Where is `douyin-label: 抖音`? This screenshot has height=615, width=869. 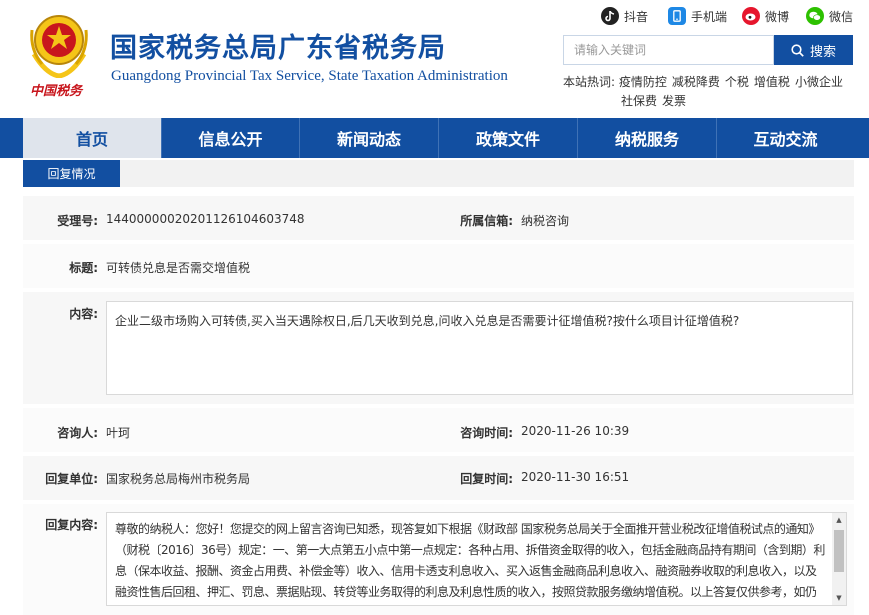 douyin-label: 抖音 is located at coordinates (636, 16).